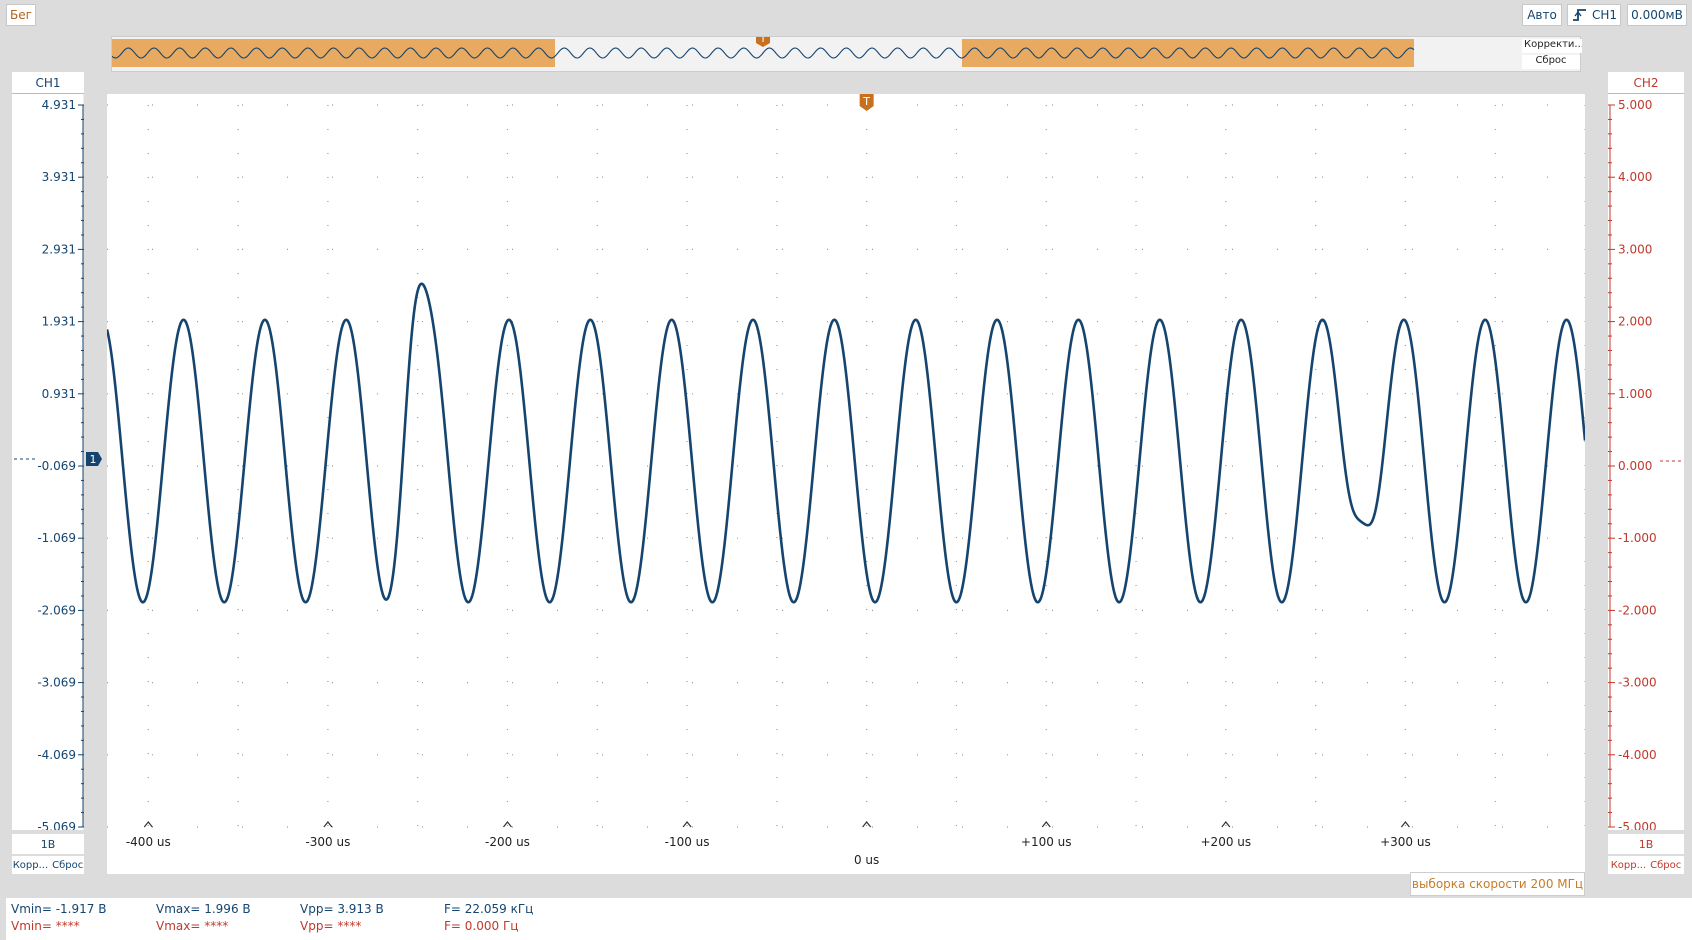  What do you see at coordinates (489, 909) in the screenshot?
I see `ch1-frequency: F= 22.059 кГц` at bounding box center [489, 909].